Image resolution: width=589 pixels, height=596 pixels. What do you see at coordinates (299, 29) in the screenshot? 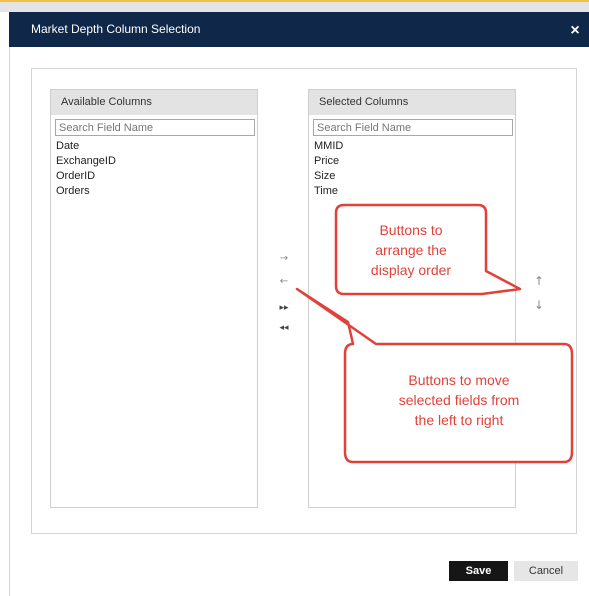
I see `dialog-titlebar: Market Depth Column Selection ×` at bounding box center [299, 29].